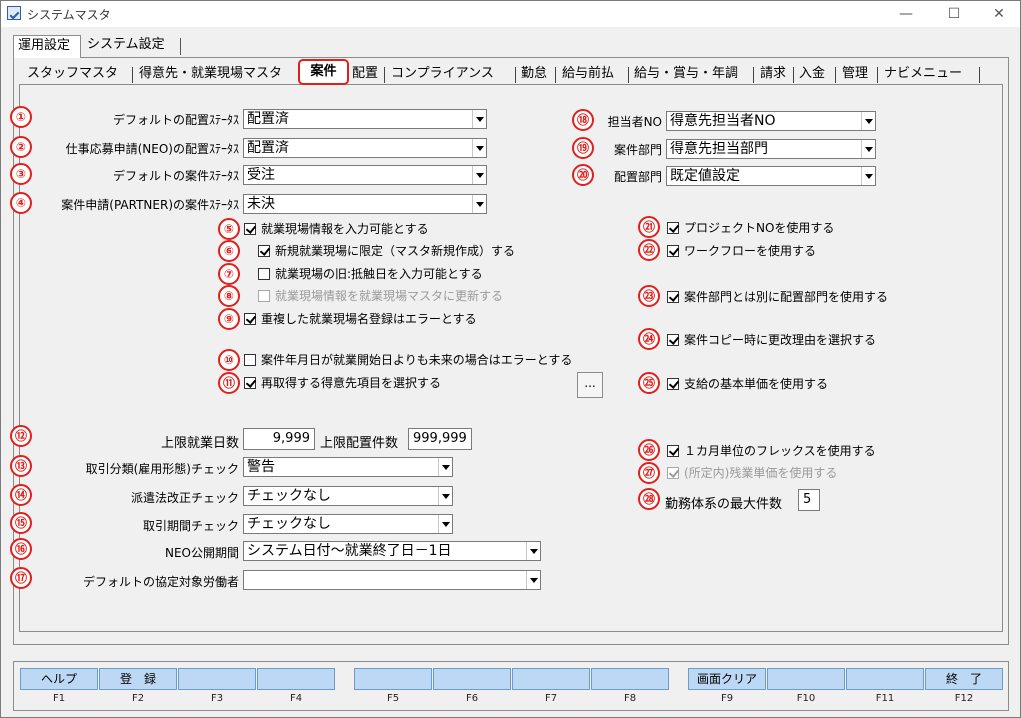 Image resolution: width=1021 pixels, height=718 pixels. Describe the element at coordinates (365, 175) in the screenshot. I see `default-anken-status-select: 受注` at that location.